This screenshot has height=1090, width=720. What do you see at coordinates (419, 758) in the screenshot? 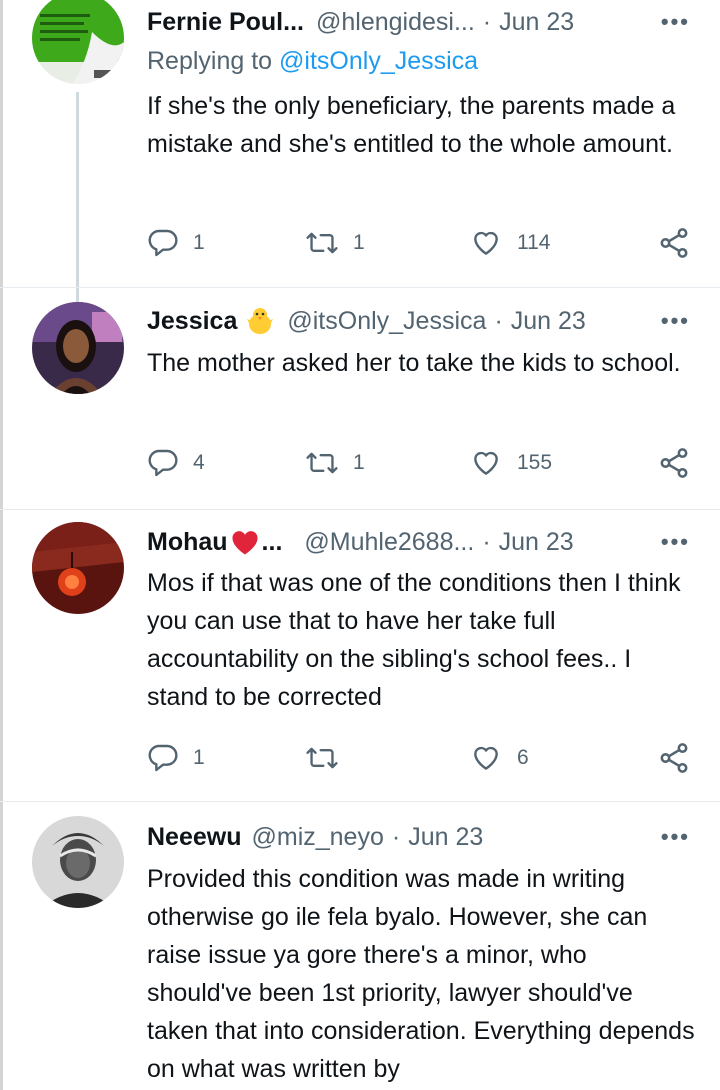
I see `tweet-actions: 1 6` at bounding box center [419, 758].